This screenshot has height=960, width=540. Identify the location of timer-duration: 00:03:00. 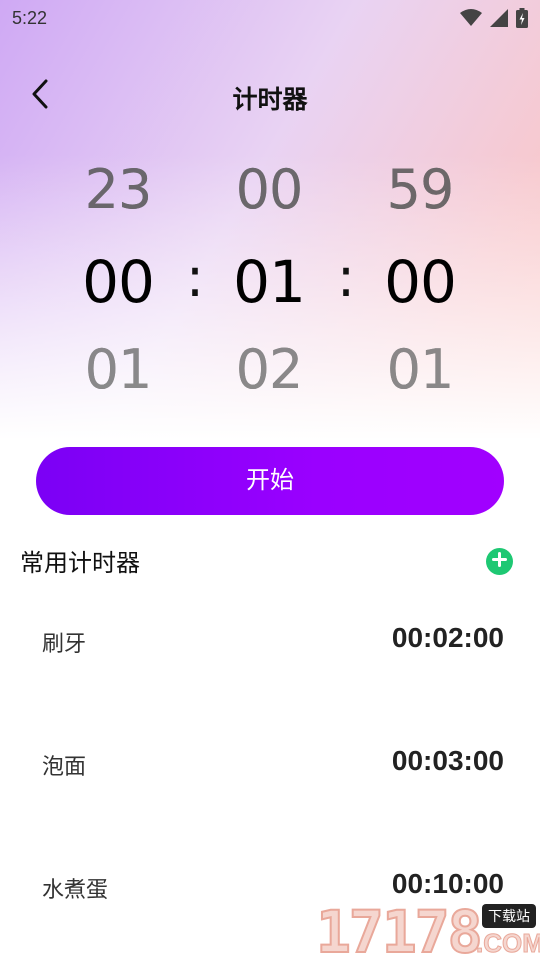
(447, 760).